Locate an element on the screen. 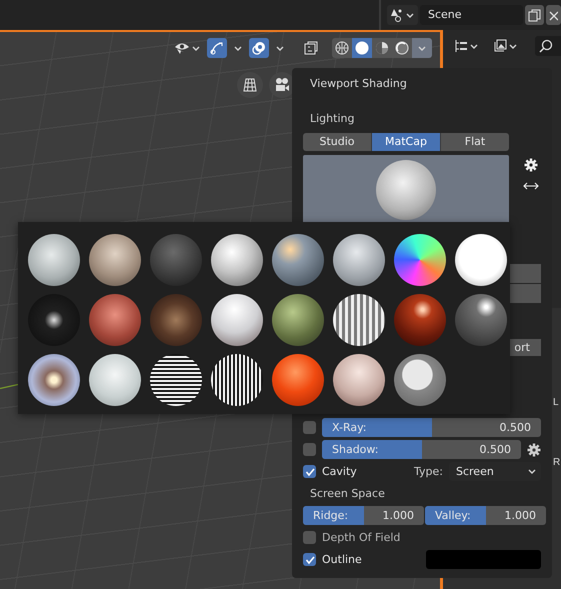  gizmo-icon is located at coordinates (217, 48).